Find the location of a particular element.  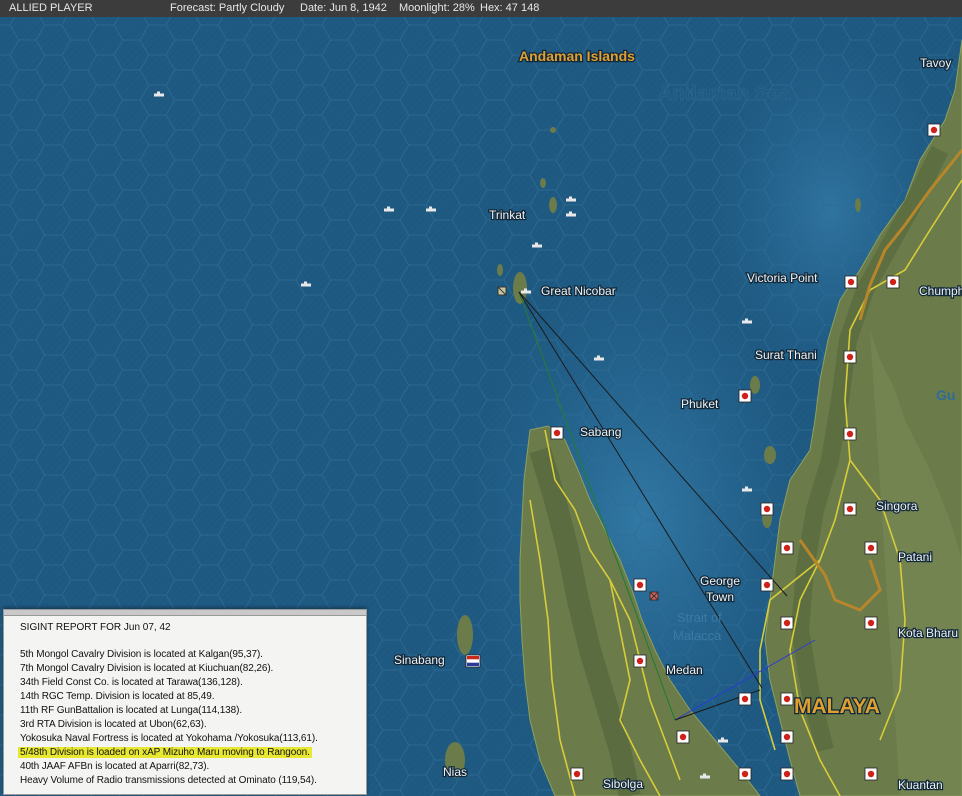

base-kuala-lumpur-icon is located at coordinates (787, 737).